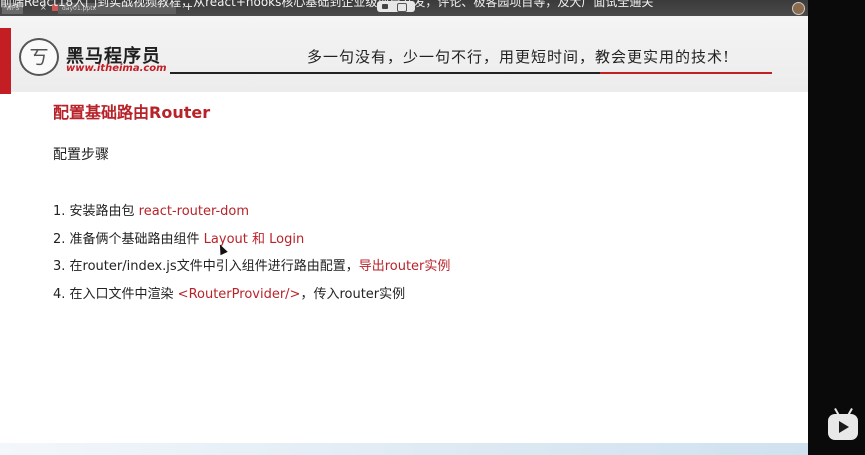 Image resolution: width=865 pixels, height=455 pixels. What do you see at coordinates (686, 73) in the screenshot?
I see `header-divider-accent` at bounding box center [686, 73].